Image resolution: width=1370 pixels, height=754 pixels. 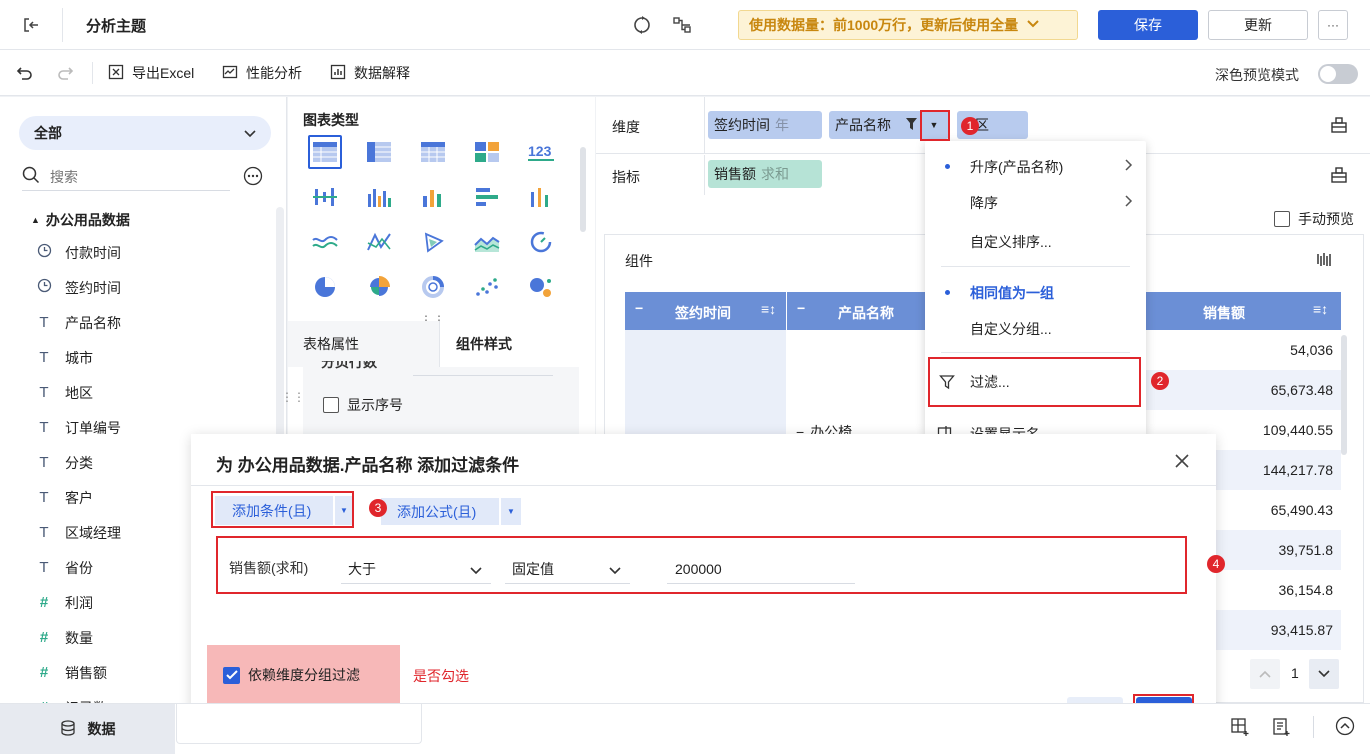 What do you see at coordinates (583, 189) in the screenshot?
I see `mid-scrollbar` at bounding box center [583, 189].